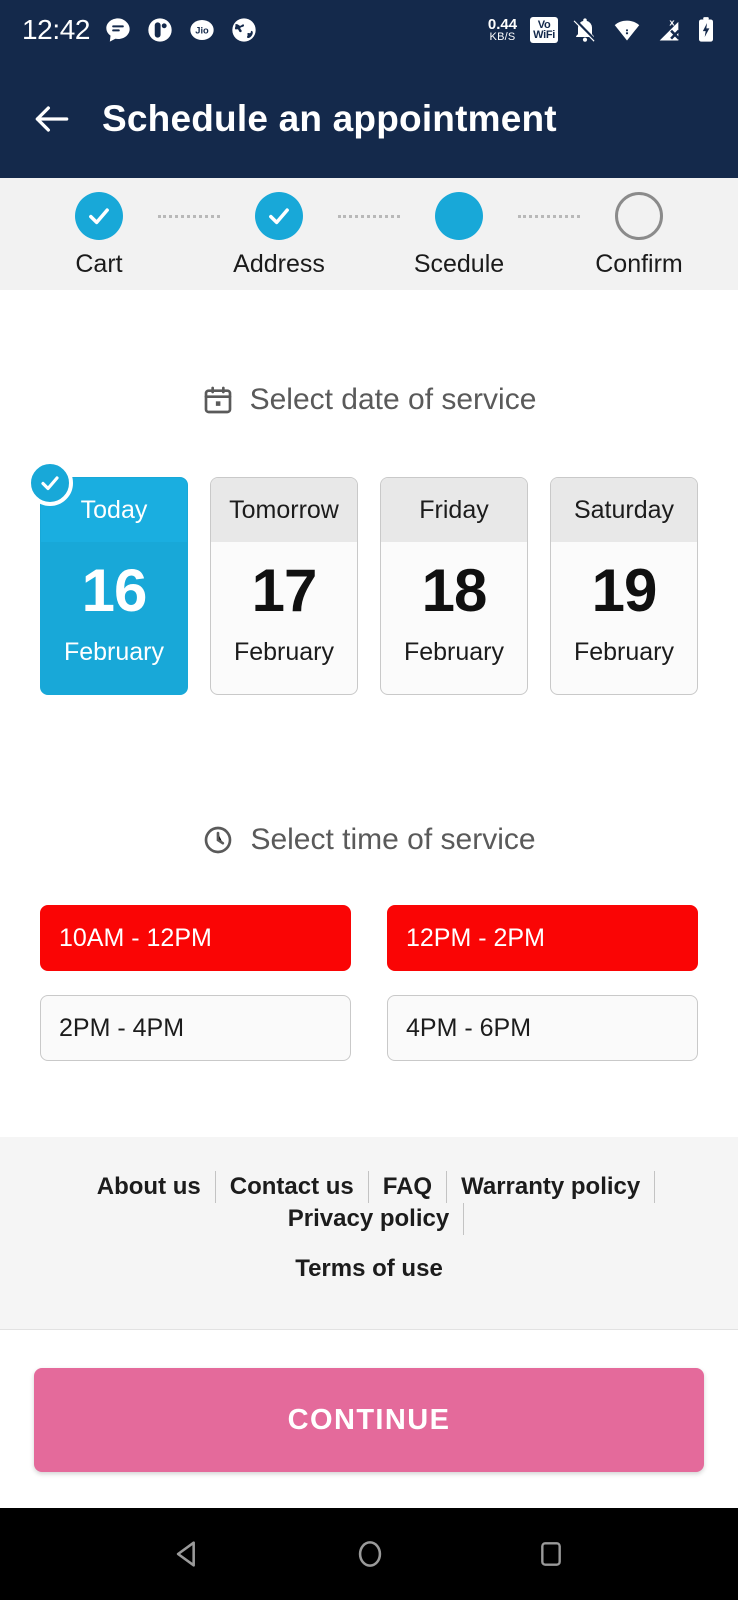 The width and height of the screenshot is (738, 1600). I want to click on date-card-number: 18, so click(454, 590).